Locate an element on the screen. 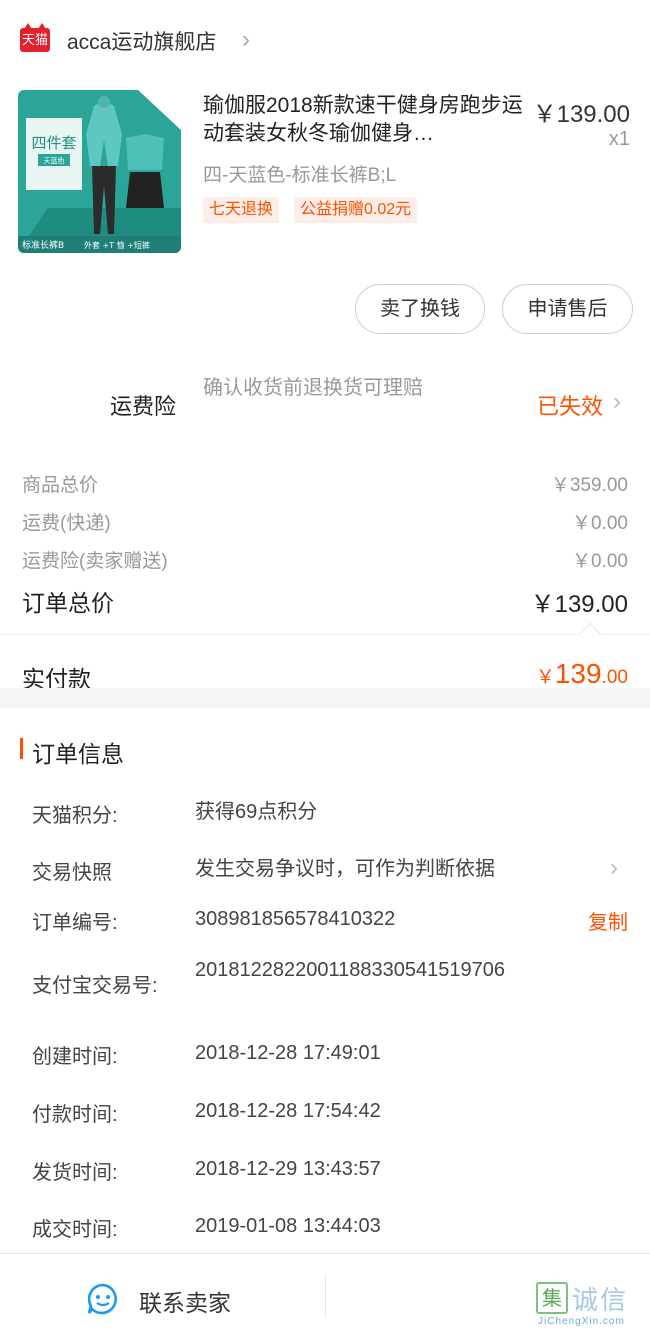  sell-for-cash-button: 卖了换钱 is located at coordinates (420, 309).